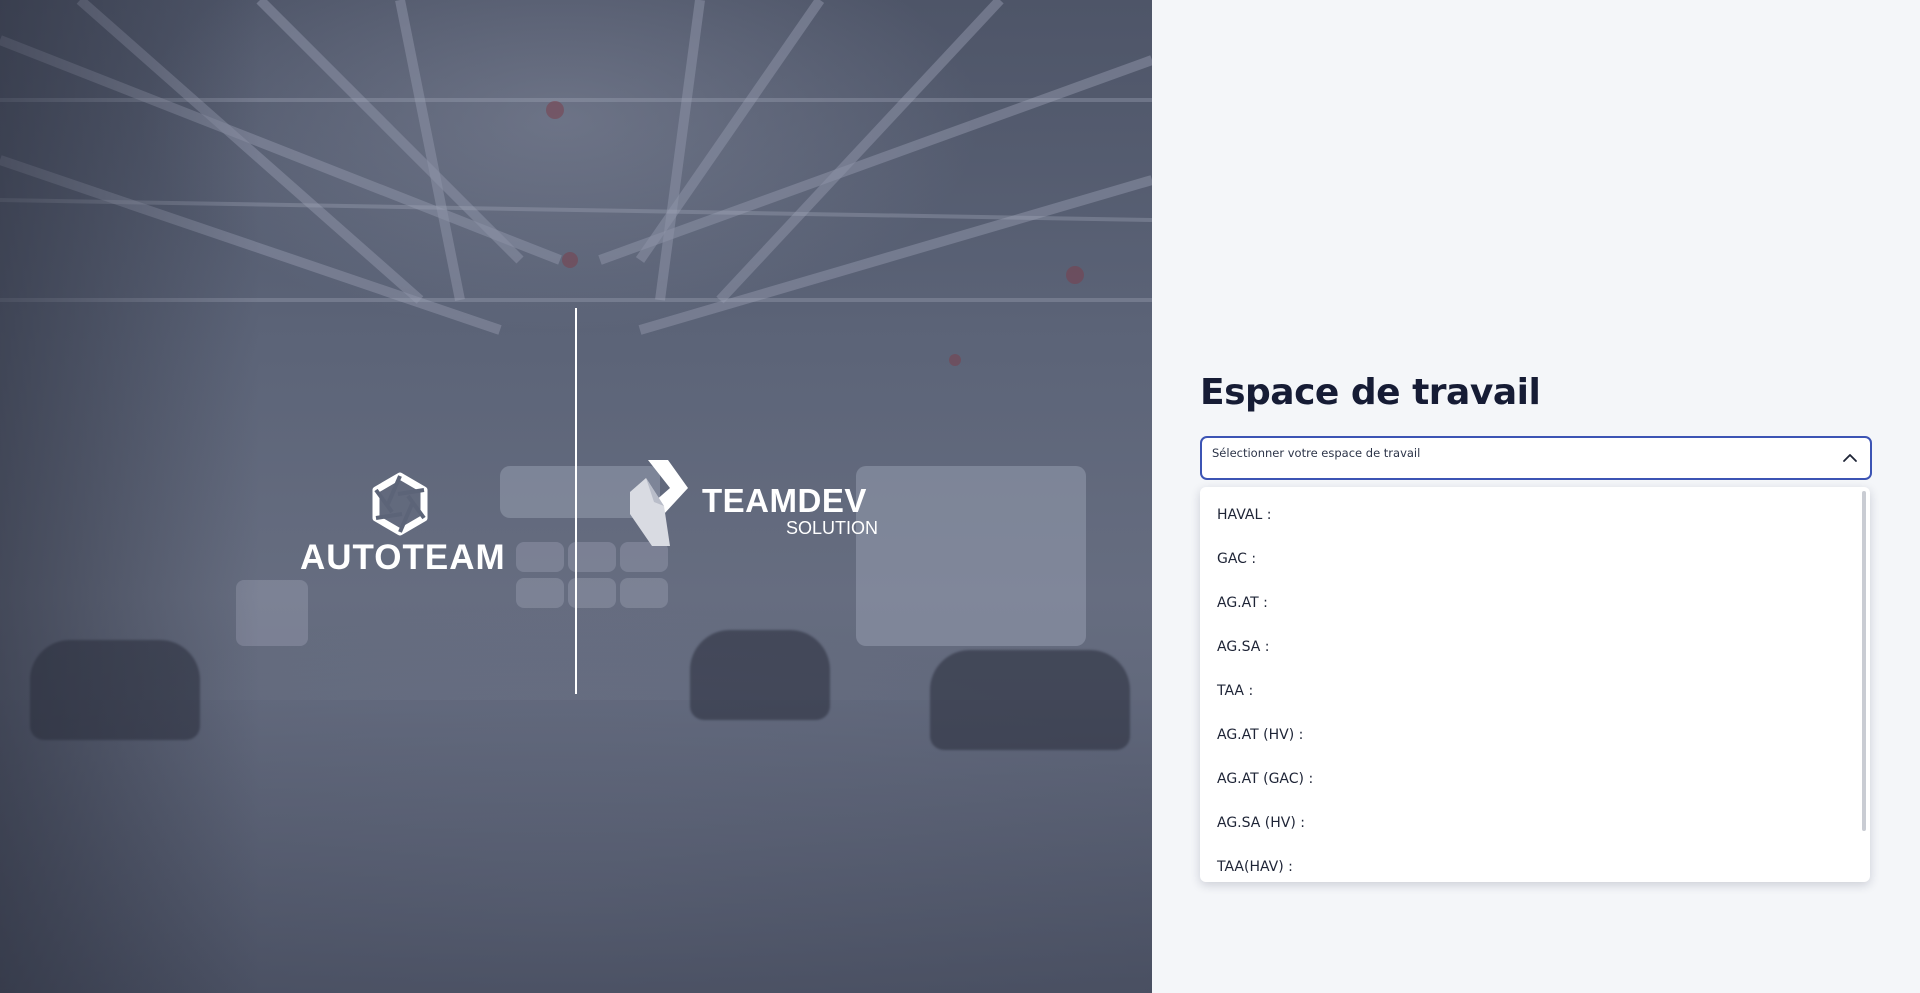 Image resolution: width=1920 pixels, height=993 pixels. I want to click on workspace-option: HAVAL :, so click(1535, 515).